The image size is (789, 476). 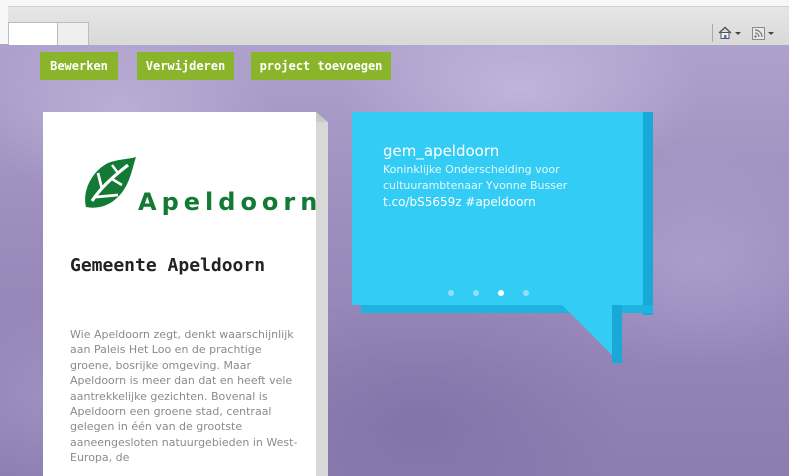 I want to click on toolbar-divider, so click(x=712, y=33).